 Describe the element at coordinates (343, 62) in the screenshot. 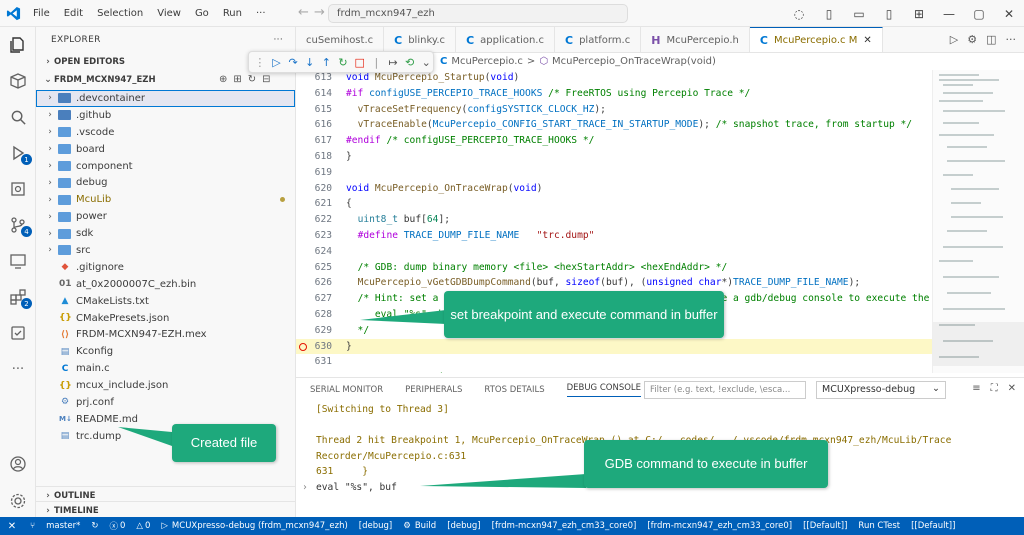

I see `restart-icon: ↻` at that location.